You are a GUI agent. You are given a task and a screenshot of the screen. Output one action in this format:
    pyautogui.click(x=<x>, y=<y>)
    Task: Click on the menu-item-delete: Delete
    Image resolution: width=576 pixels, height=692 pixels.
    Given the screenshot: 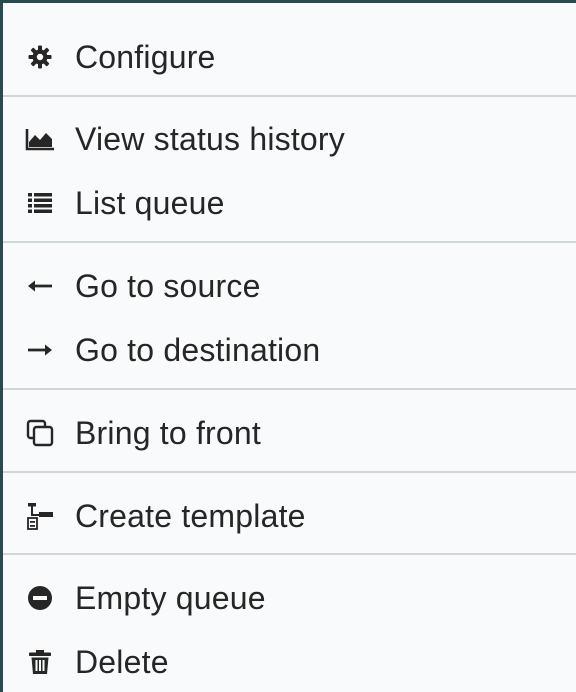 What is the action you would take?
    pyautogui.click(x=289, y=662)
    